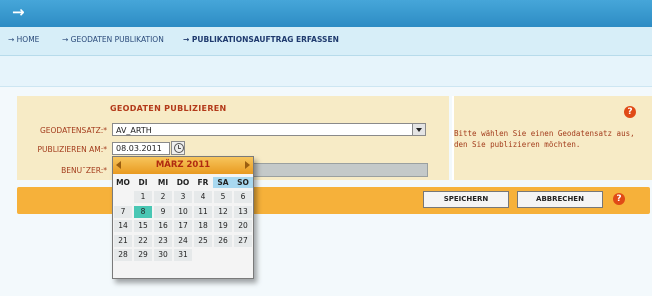 The width and height of the screenshot is (652, 296). I want to click on calendar-day: 7, so click(123, 211).